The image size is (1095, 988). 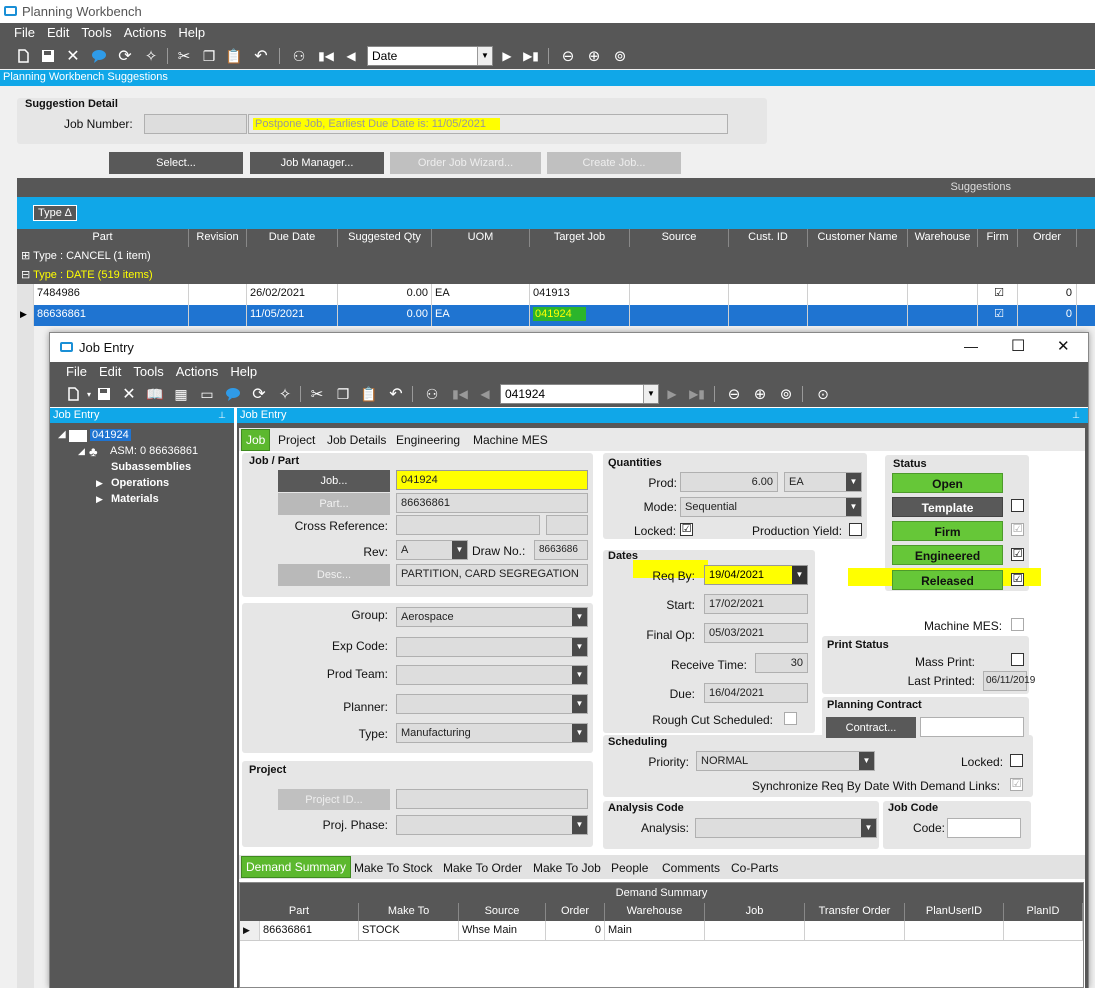 What do you see at coordinates (954, 912) in the screenshot?
I see `col-plan-user-id: PlanUserID` at bounding box center [954, 912].